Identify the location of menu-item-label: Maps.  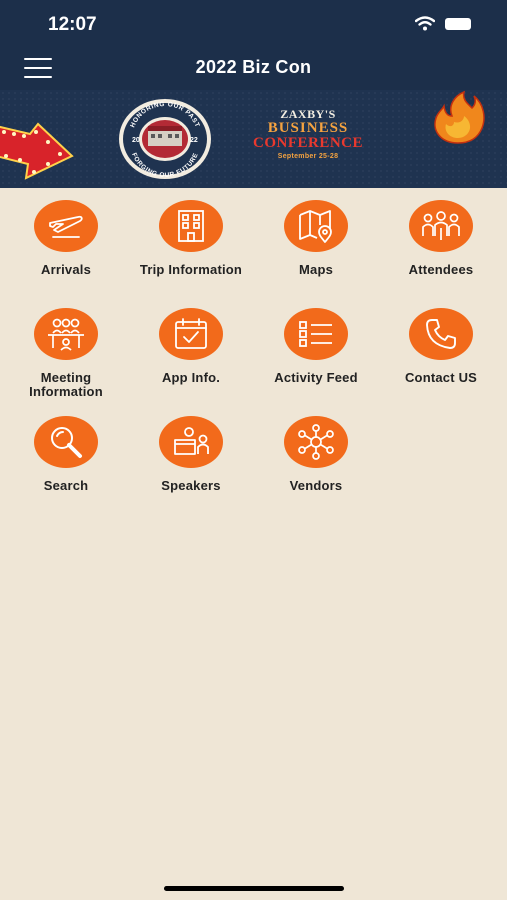
(316, 269).